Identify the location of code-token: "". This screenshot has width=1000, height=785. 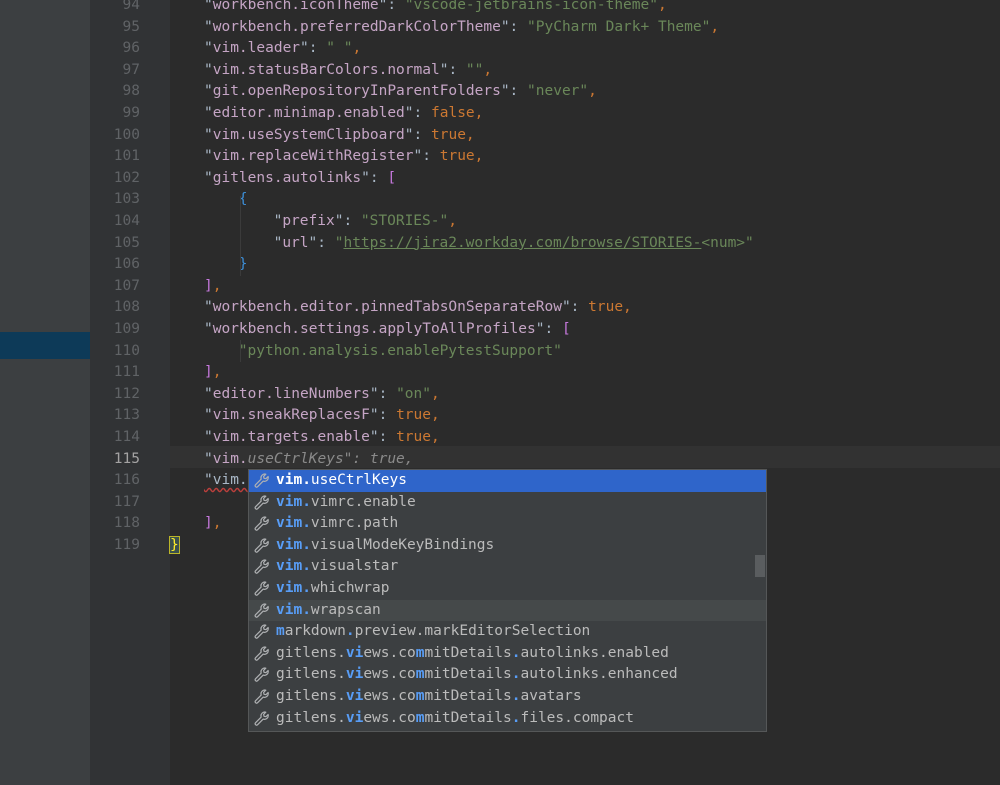
(474, 69).